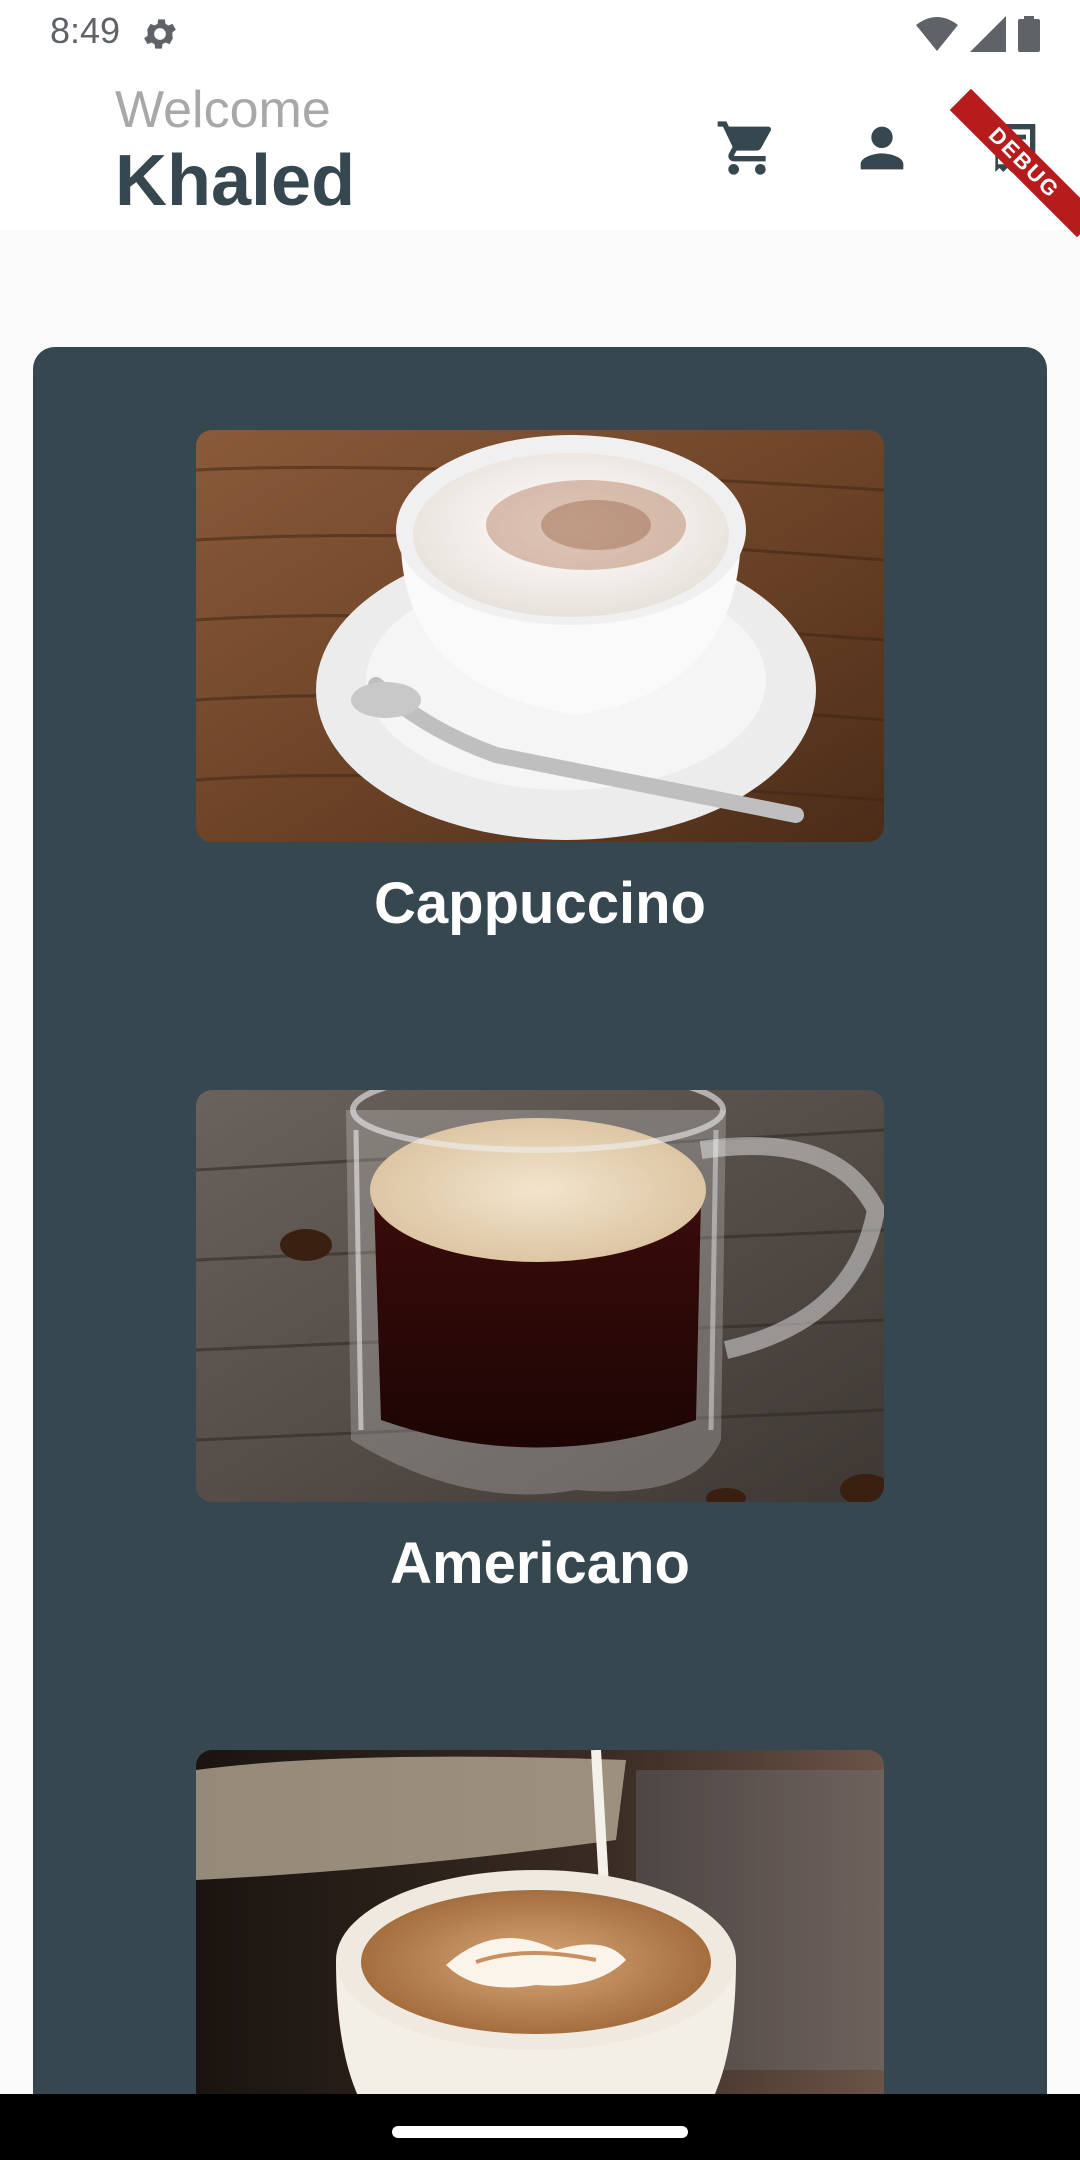 The height and width of the screenshot is (2160, 1080). Describe the element at coordinates (160, 34) in the screenshot. I see `settings-gear-icon` at that location.